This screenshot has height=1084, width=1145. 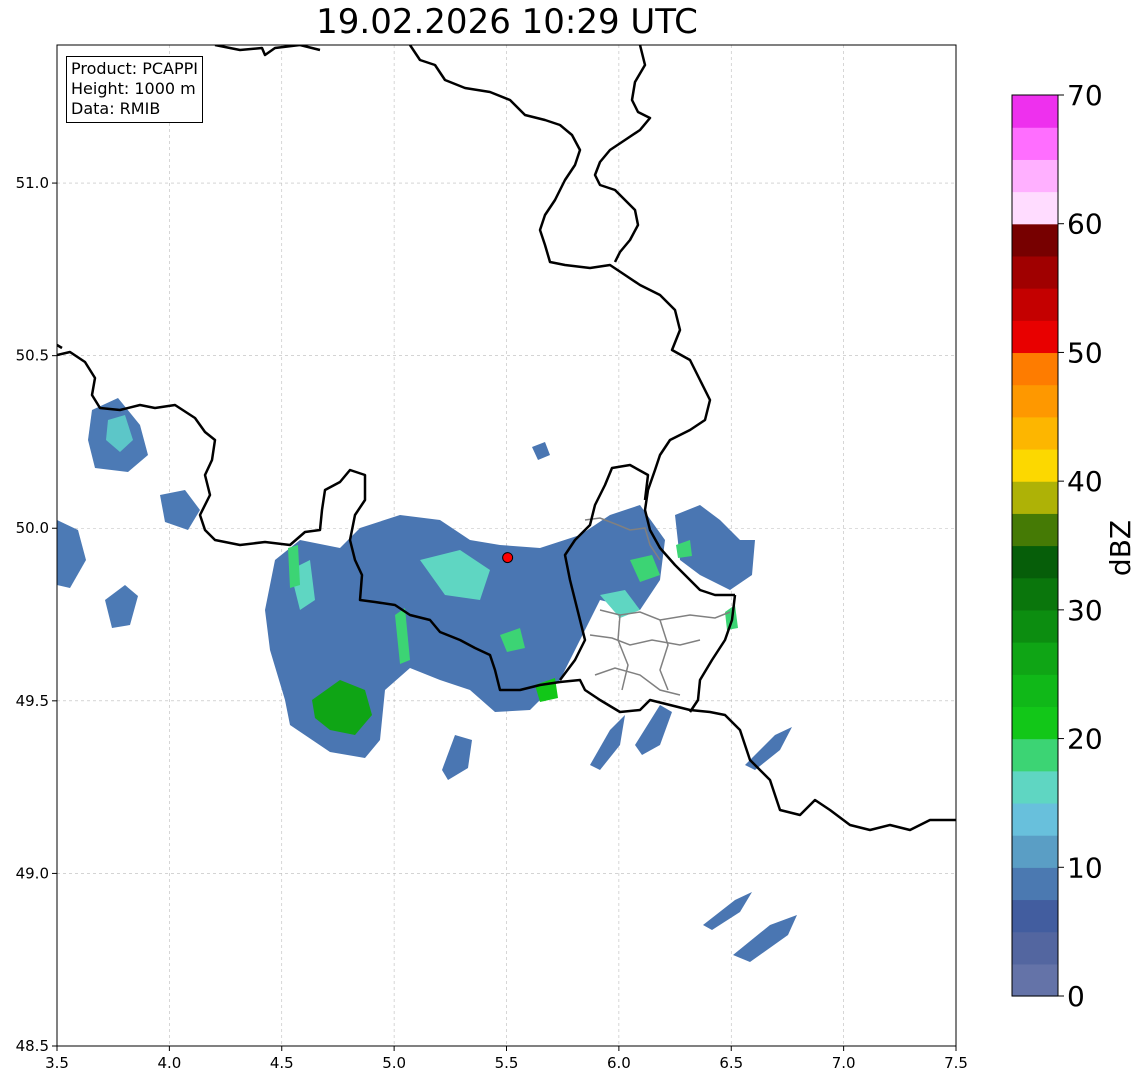 I want to click on y-tick-label: 51.0, so click(x=32, y=183).